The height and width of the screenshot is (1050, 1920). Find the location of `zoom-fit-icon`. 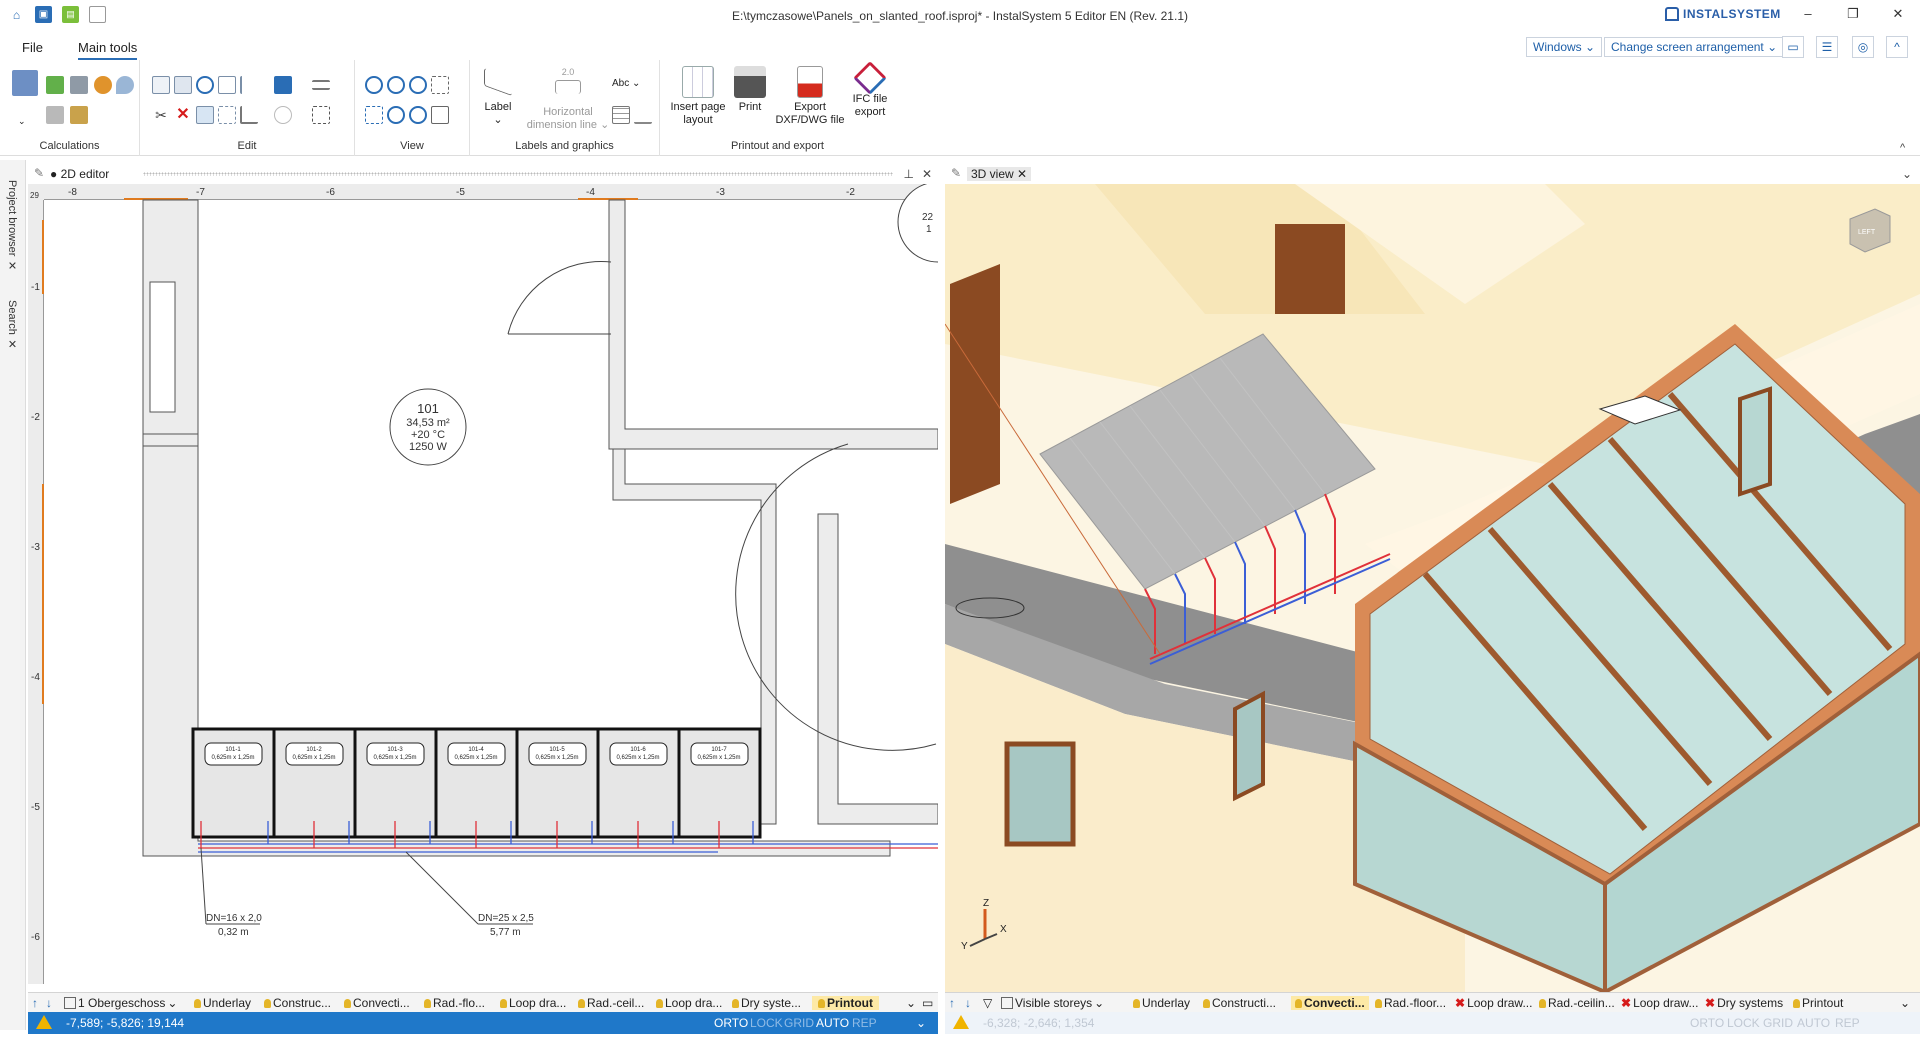

zoom-fit-icon is located at coordinates (374, 115).